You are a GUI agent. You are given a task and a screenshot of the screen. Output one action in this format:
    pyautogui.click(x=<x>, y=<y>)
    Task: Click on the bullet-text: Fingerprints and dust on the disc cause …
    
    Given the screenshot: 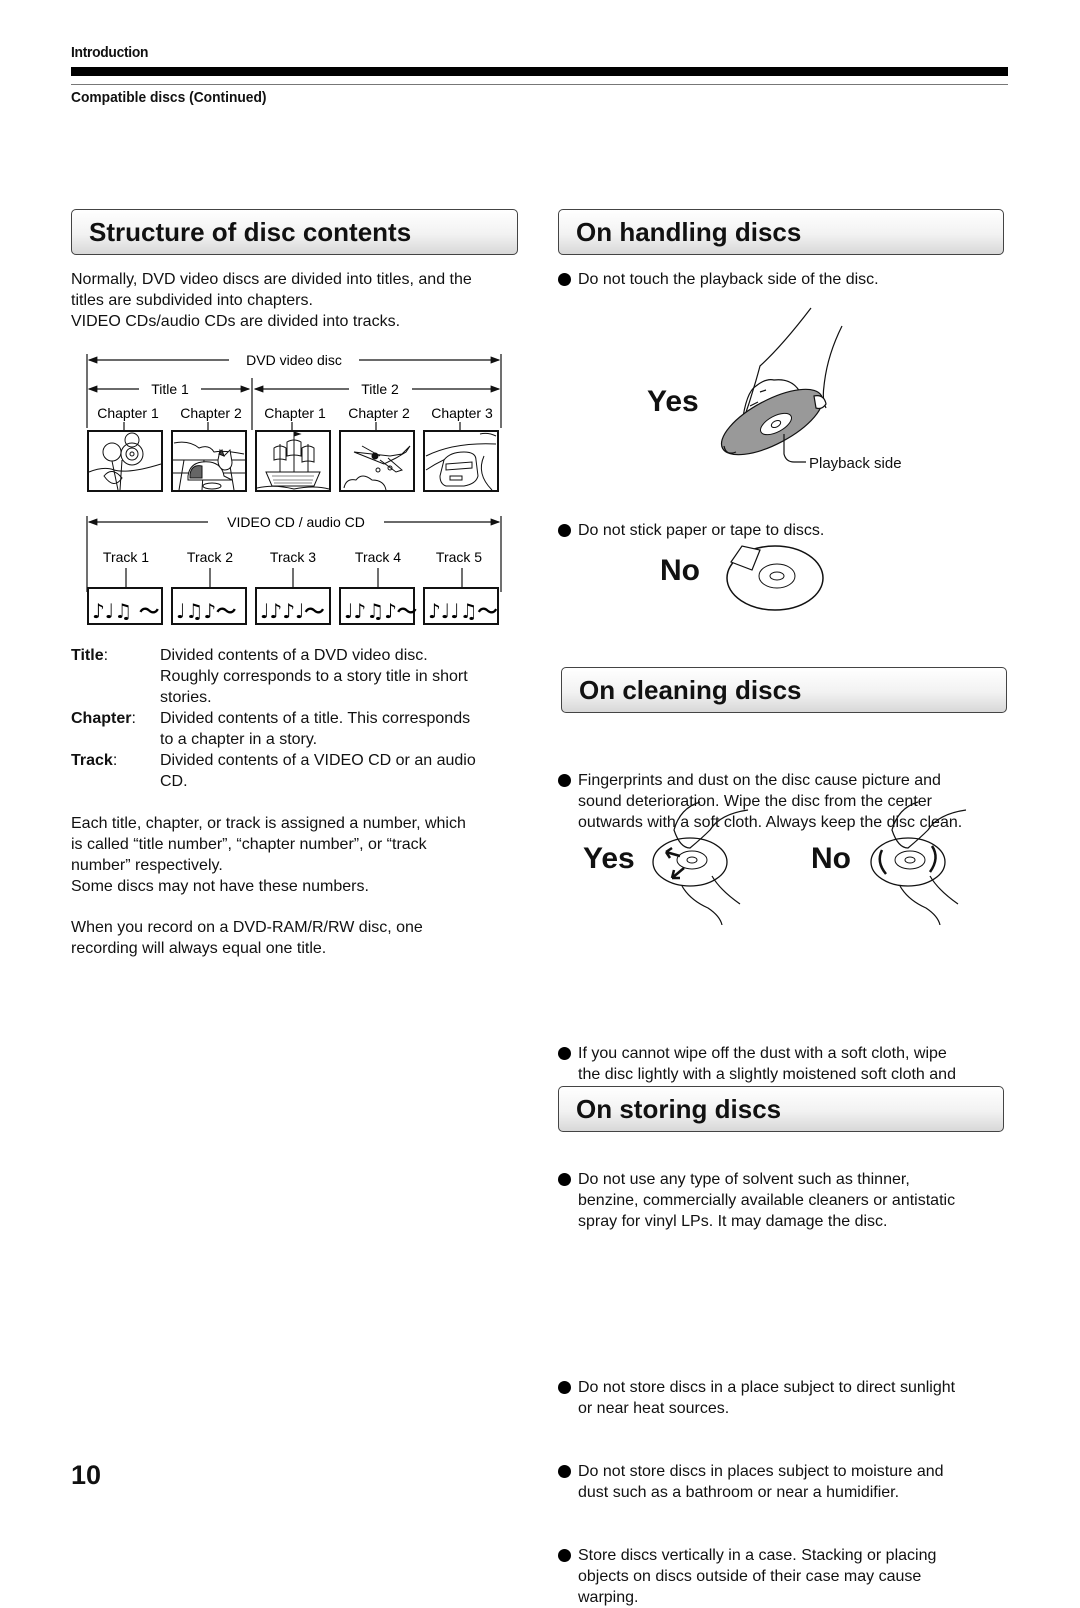 What is the action you would take?
    pyautogui.click(x=759, y=780)
    